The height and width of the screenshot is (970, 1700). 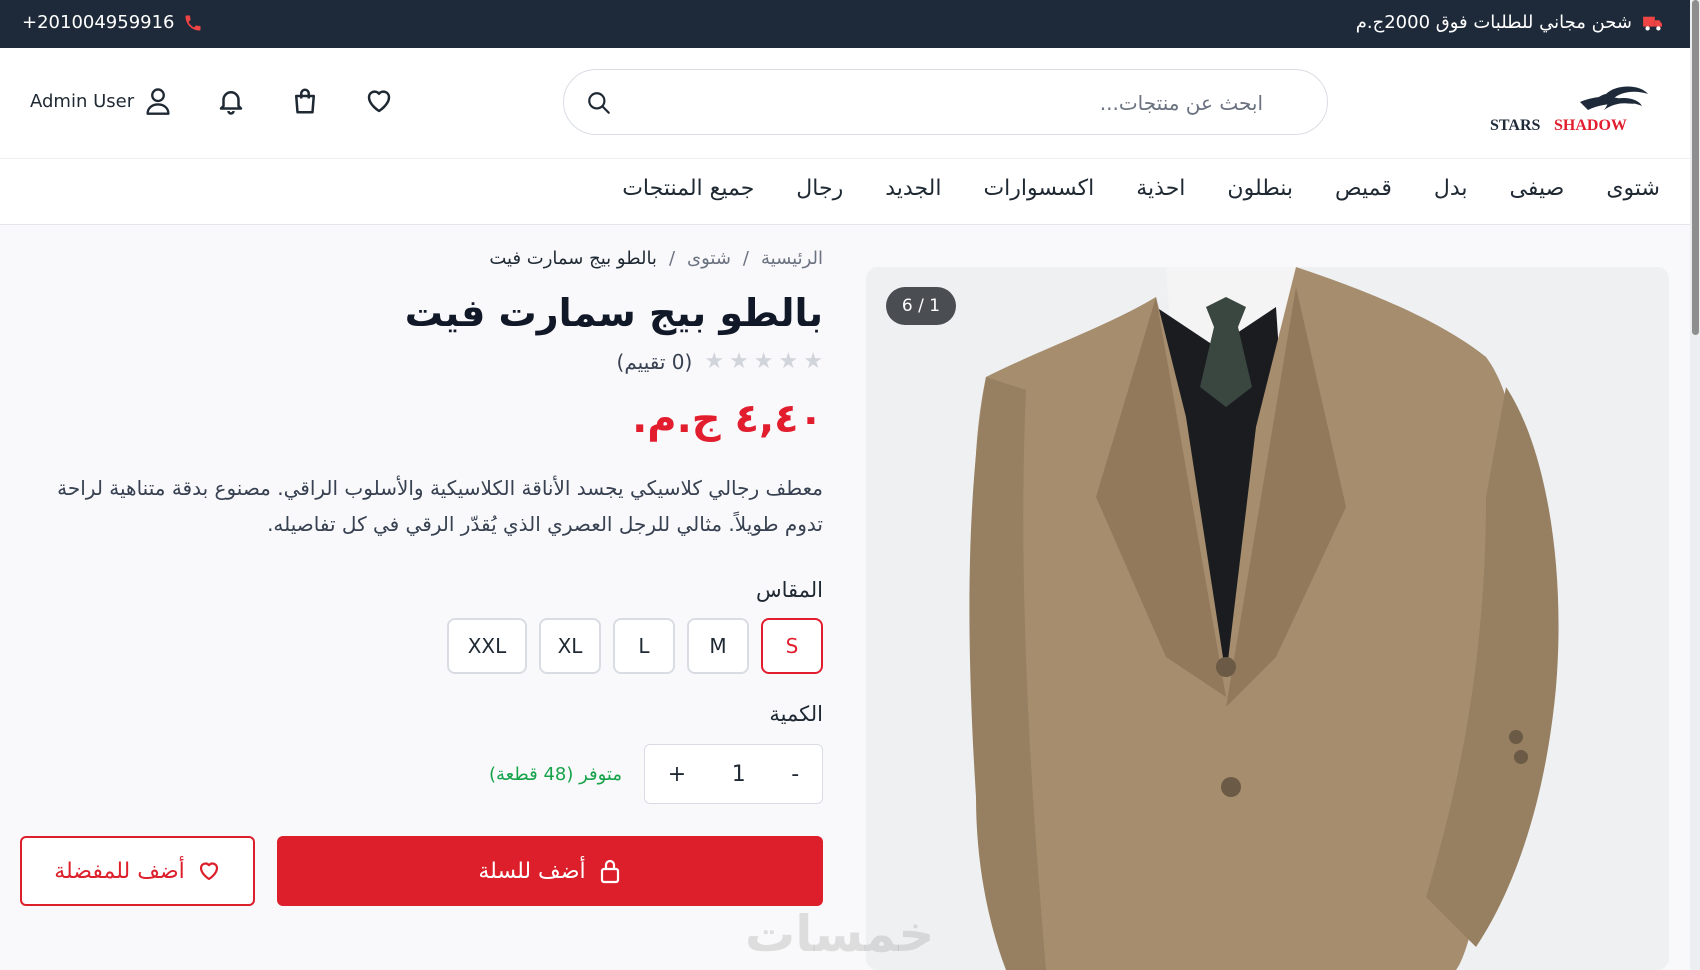 What do you see at coordinates (421, 361) in the screenshot?
I see `product-rating: ★ ★ ★ ★ ★ (0 تقييم)` at bounding box center [421, 361].